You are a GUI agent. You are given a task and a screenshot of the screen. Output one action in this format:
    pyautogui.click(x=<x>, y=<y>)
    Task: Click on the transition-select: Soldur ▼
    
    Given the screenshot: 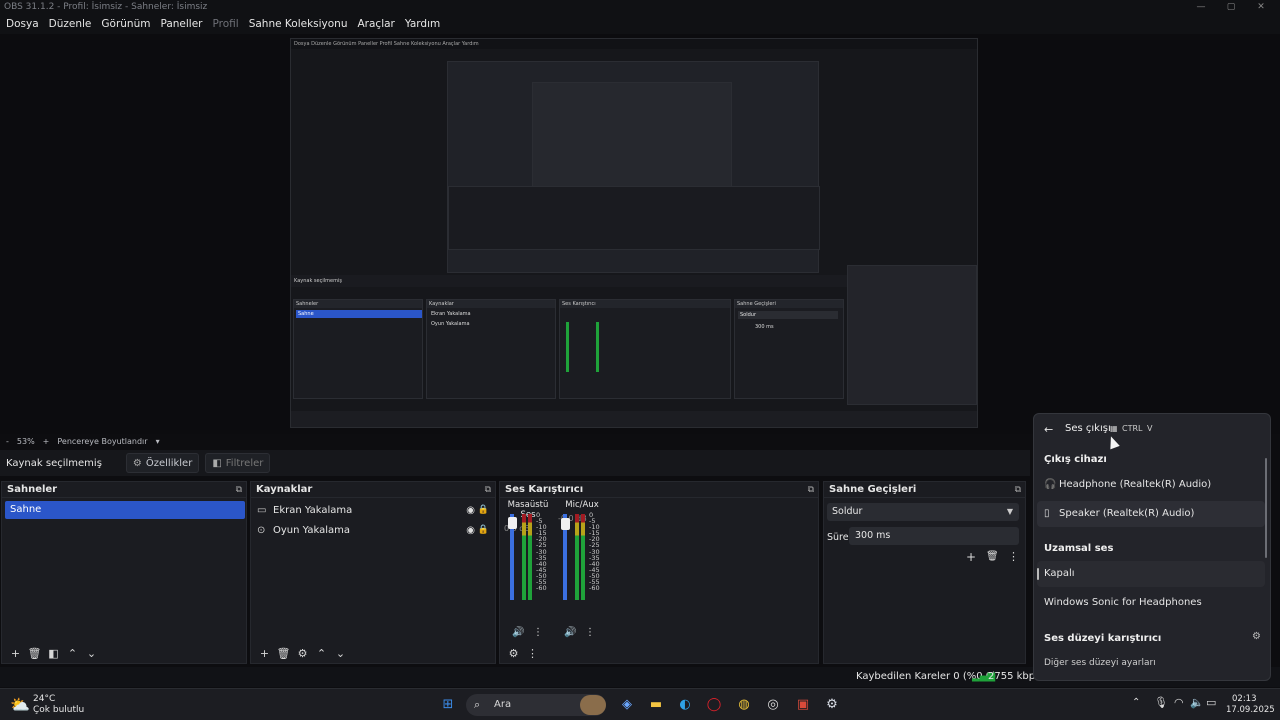 What is the action you would take?
    pyautogui.click(x=923, y=512)
    